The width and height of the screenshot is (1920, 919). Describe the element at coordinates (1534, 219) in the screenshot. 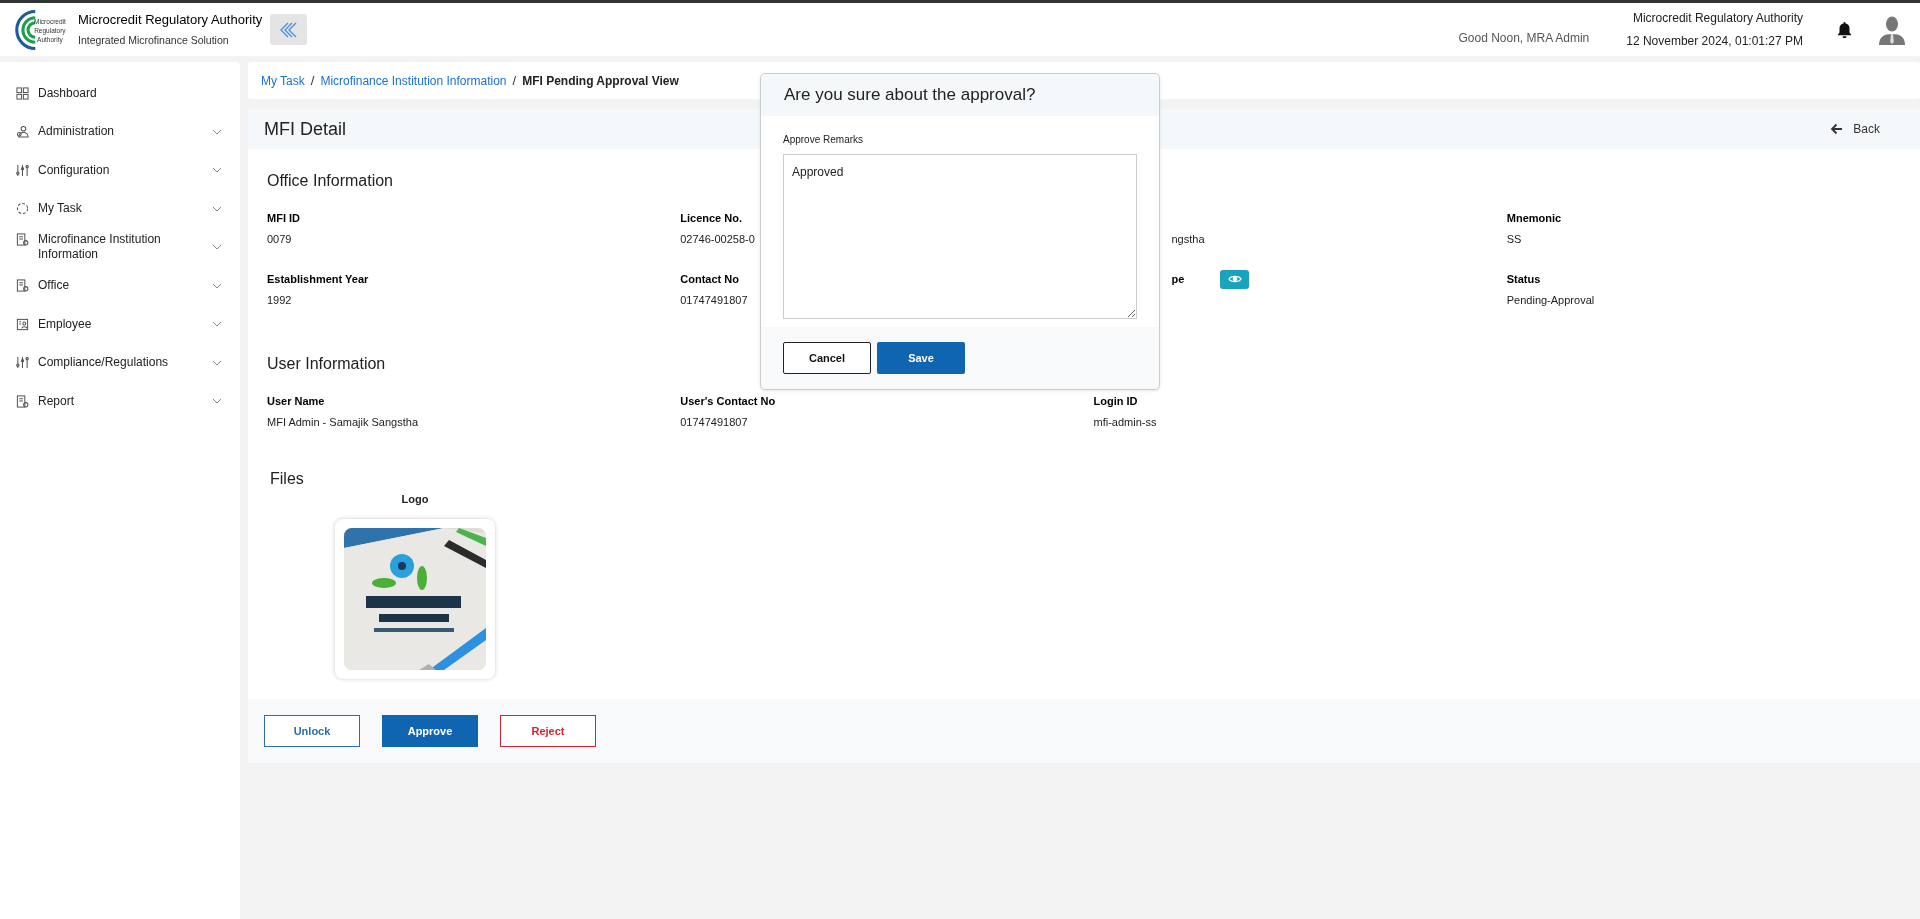

I see `field-label: Mnemonic` at that location.